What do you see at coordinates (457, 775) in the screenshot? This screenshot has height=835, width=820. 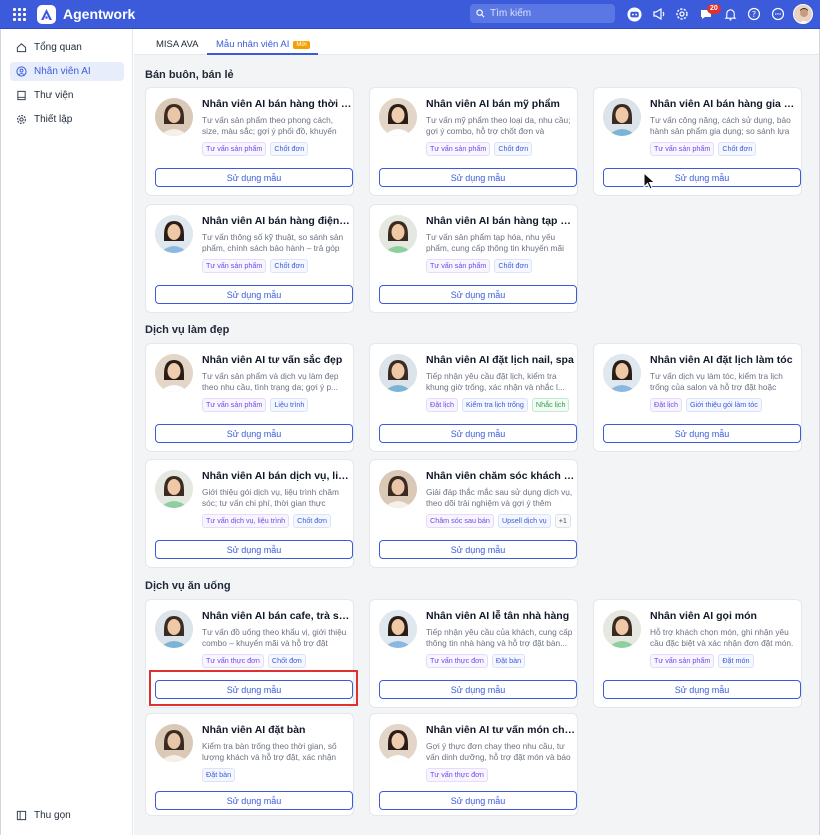 I see `skill-tag: Tư vấn thực đơn` at bounding box center [457, 775].